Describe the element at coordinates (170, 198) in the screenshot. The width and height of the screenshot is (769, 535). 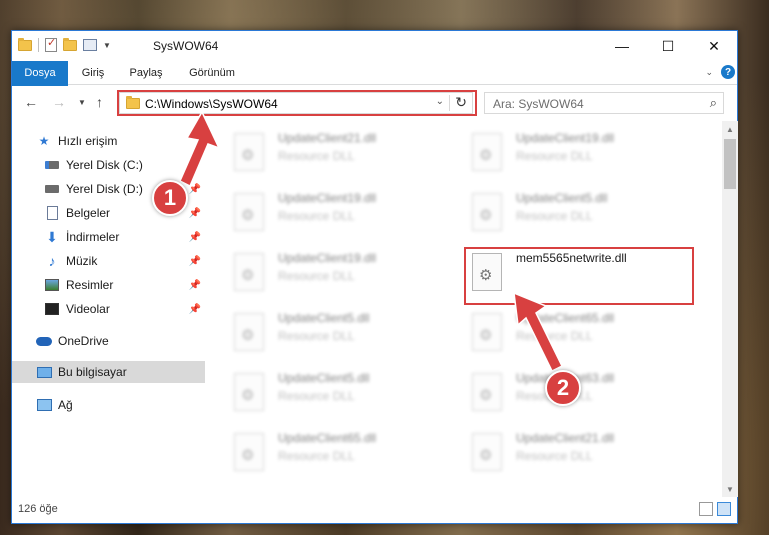
I see `step-1-badge: 1` at that location.